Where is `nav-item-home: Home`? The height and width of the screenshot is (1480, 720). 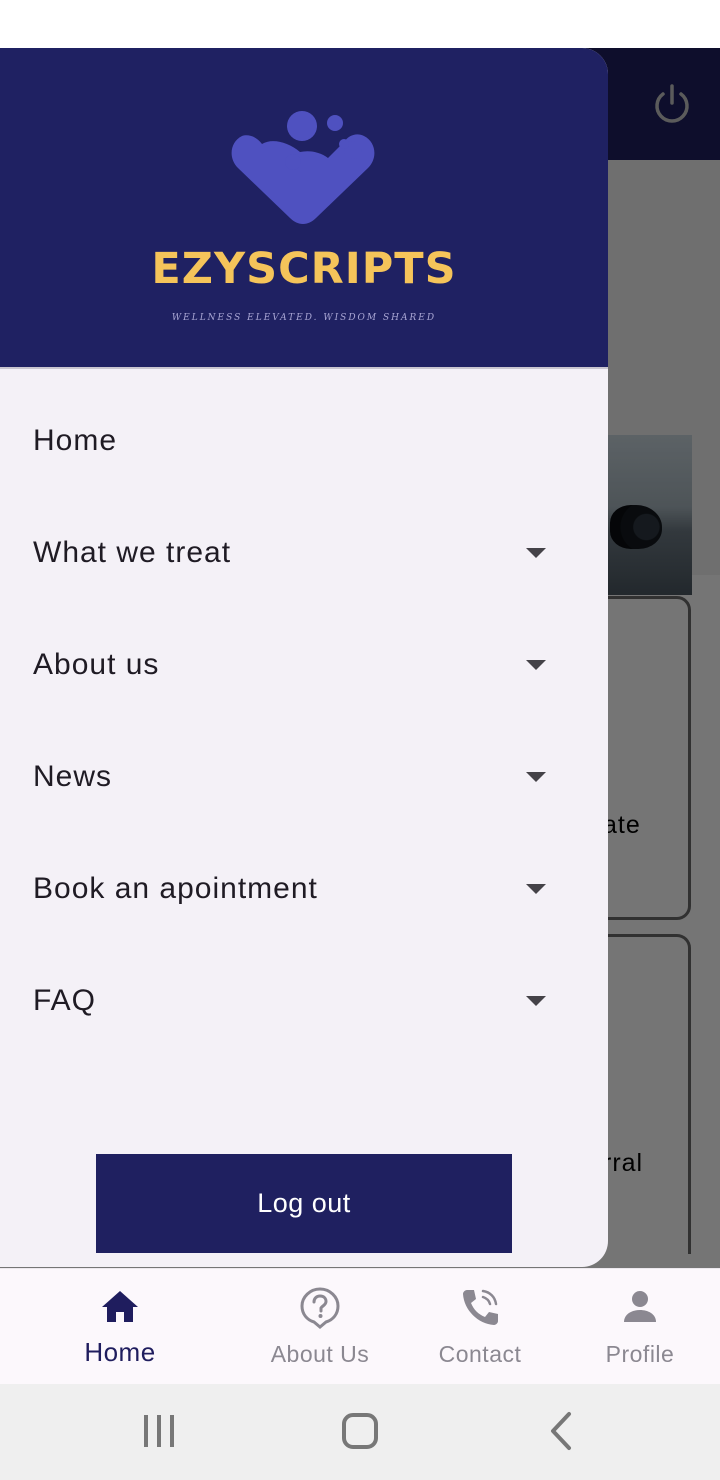
nav-item-home: Home is located at coordinates (120, 1327).